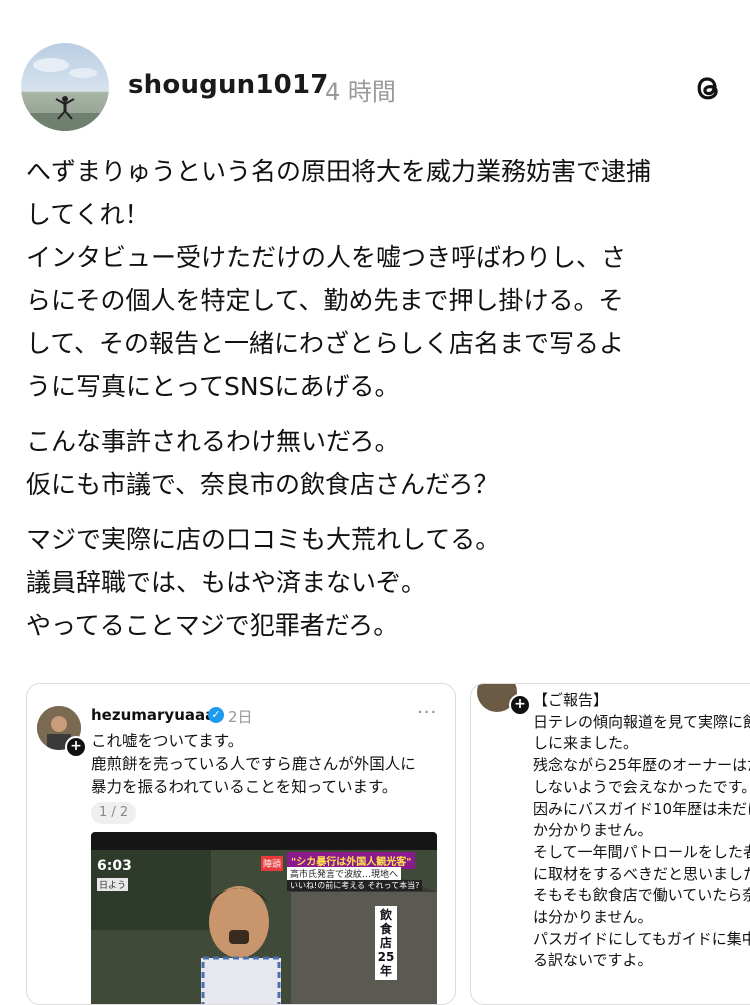  Describe the element at coordinates (593, 917) in the screenshot. I see `embedded-line: は分かりません。` at that location.